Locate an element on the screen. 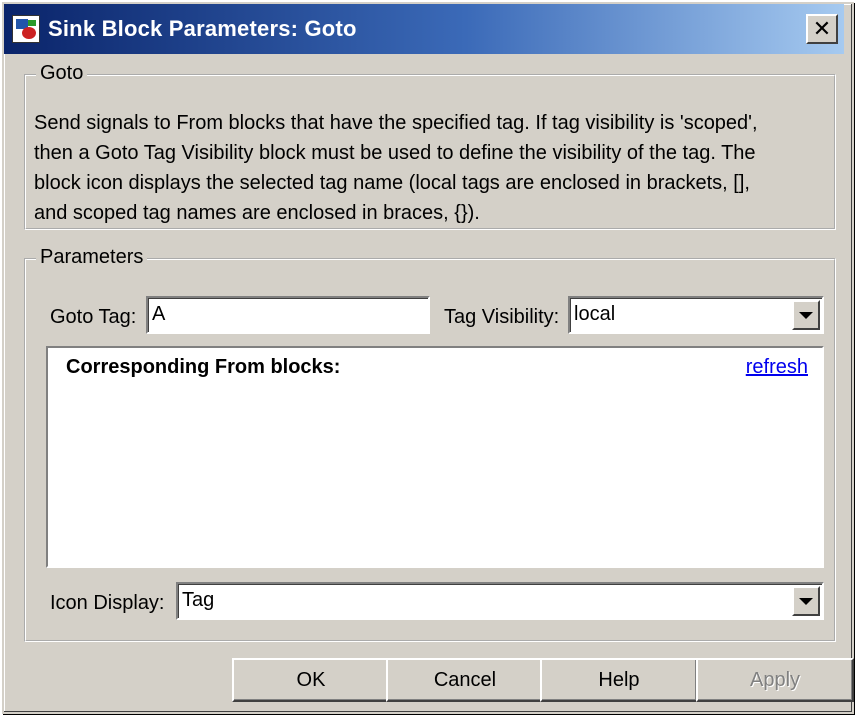  parameters-group-legend: Parameters is located at coordinates (92, 257).